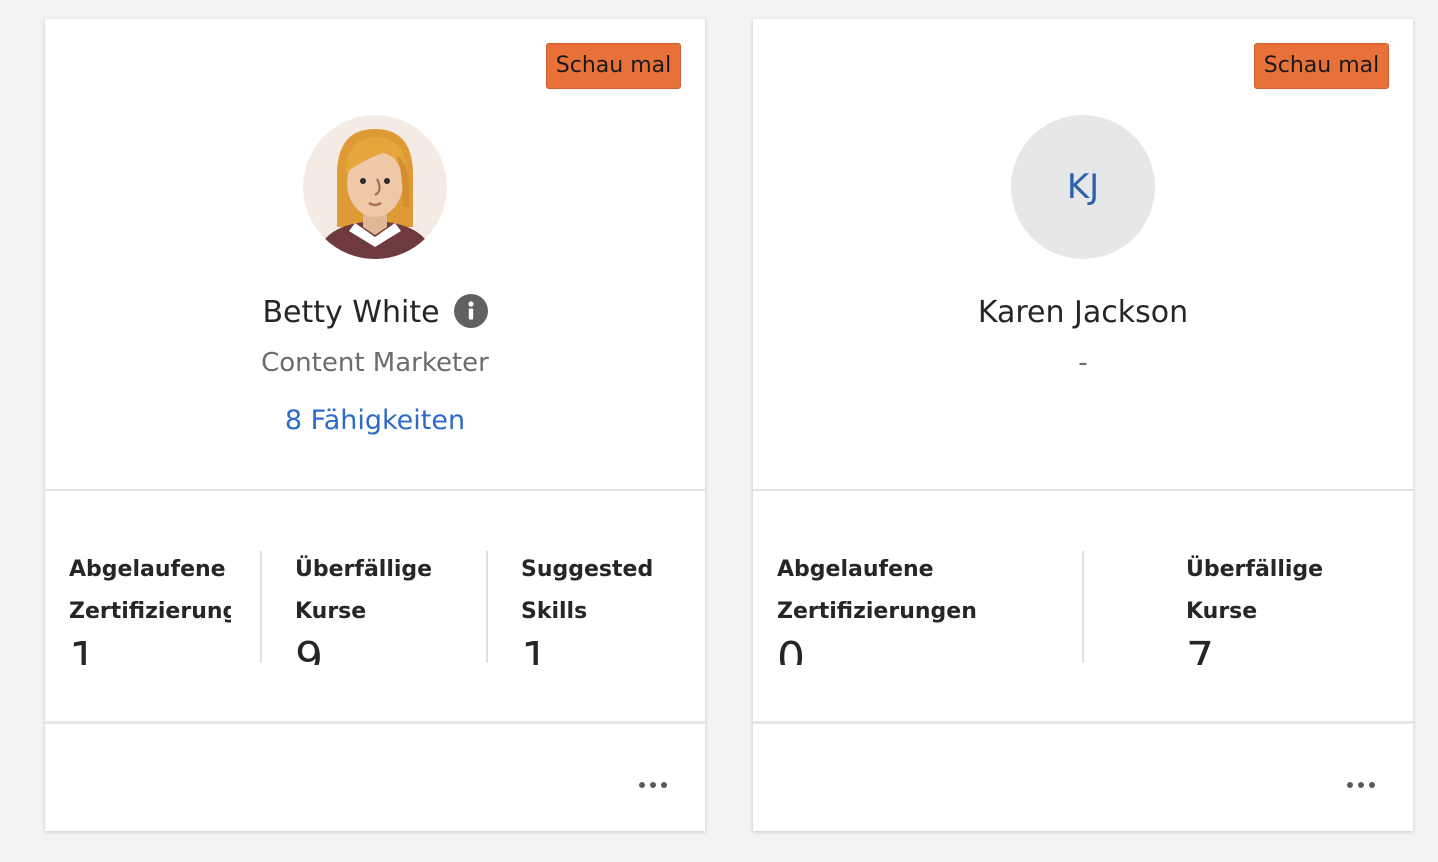 The width and height of the screenshot is (1438, 862). Describe the element at coordinates (375, 363) in the screenshot. I see `user-role: Content Marketer` at that location.